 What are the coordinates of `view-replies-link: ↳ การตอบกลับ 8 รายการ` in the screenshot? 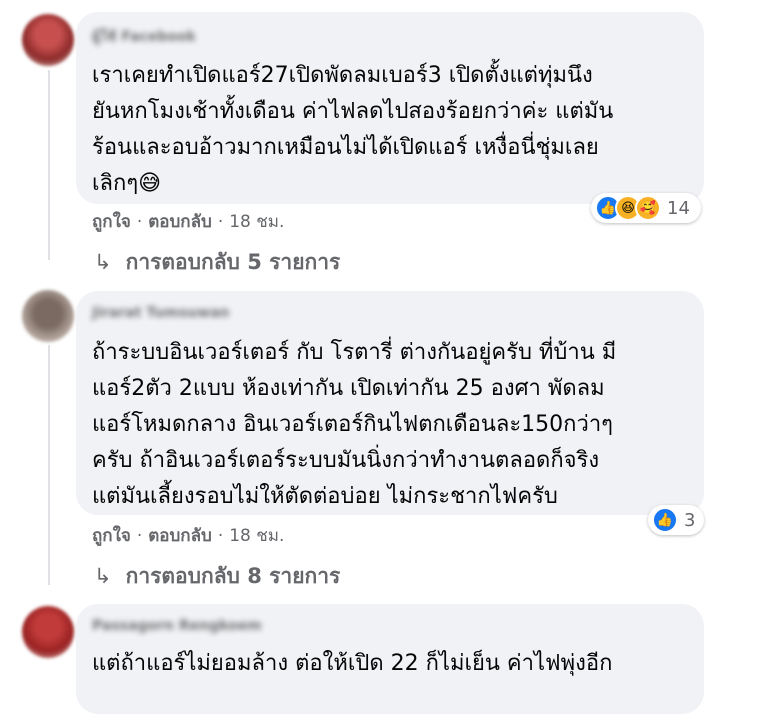 It's located at (217, 576).